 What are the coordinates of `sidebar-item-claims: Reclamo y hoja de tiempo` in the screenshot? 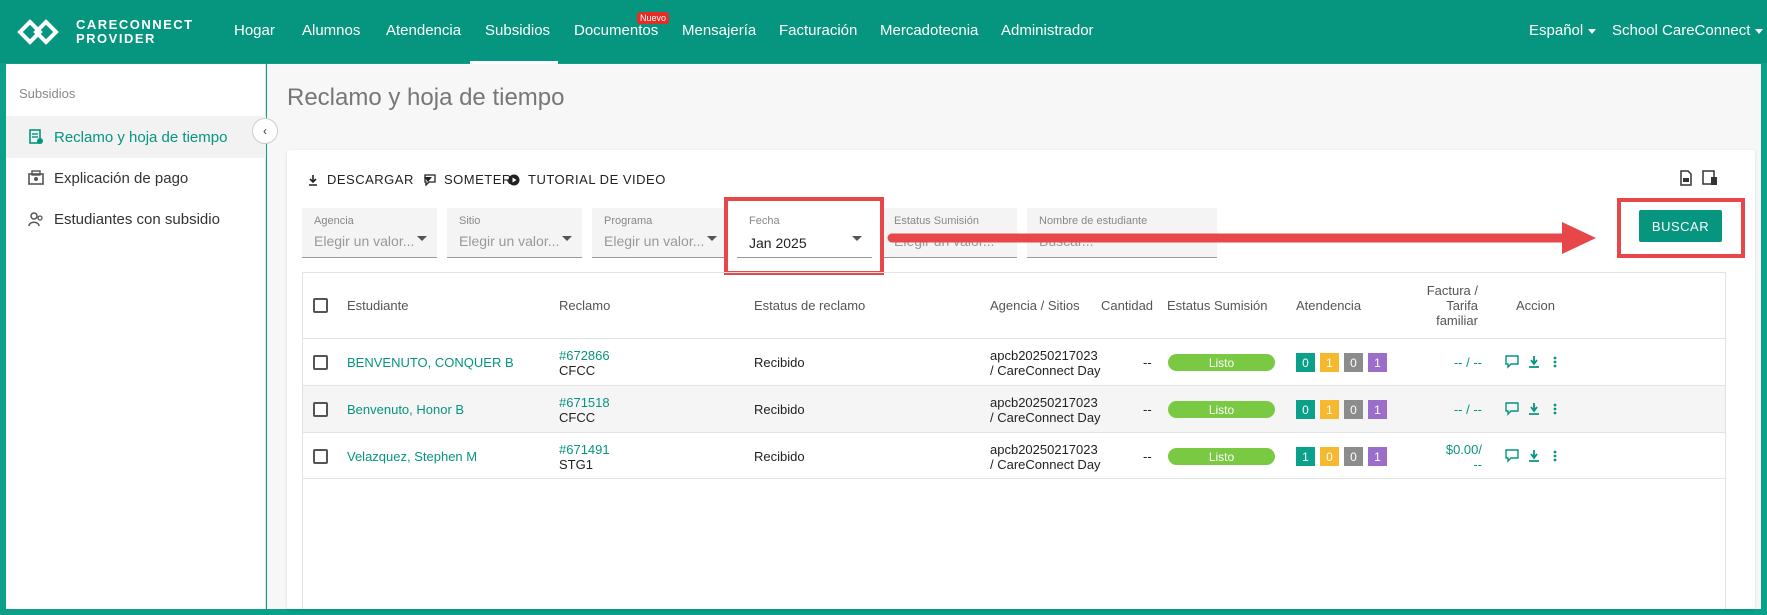 It's located at (136, 137).